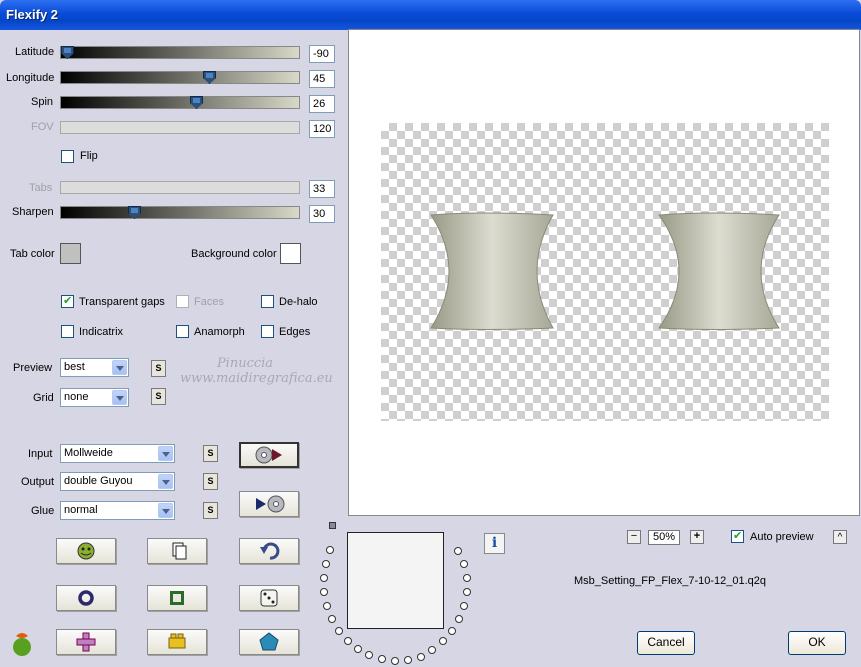  Describe the element at coordinates (180, 102) in the screenshot. I see `spin-slider` at that location.